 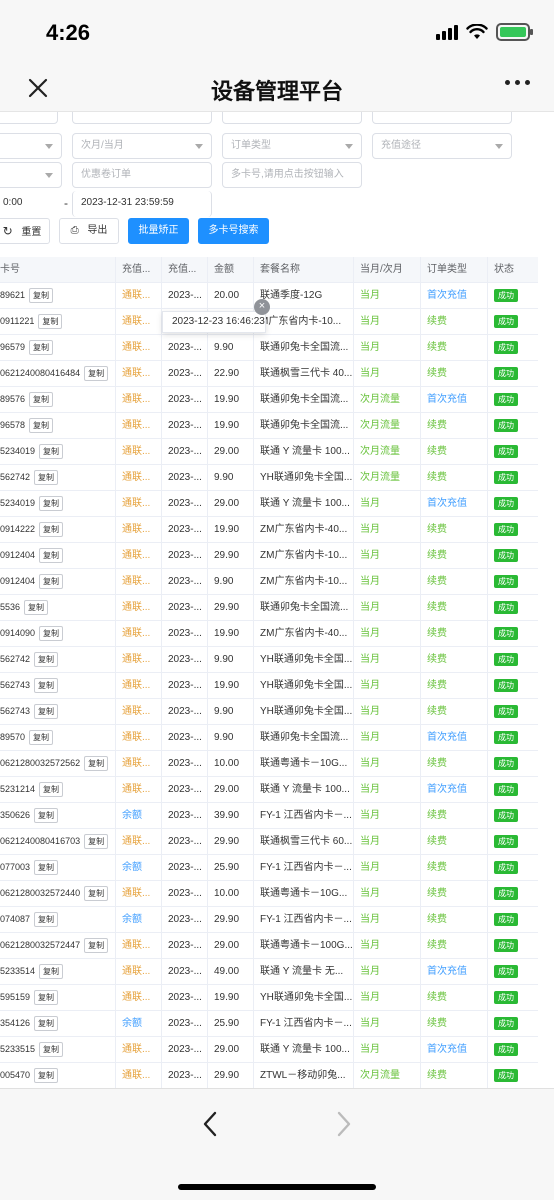 I want to click on month-select: 次月/当月, so click(x=142, y=146).